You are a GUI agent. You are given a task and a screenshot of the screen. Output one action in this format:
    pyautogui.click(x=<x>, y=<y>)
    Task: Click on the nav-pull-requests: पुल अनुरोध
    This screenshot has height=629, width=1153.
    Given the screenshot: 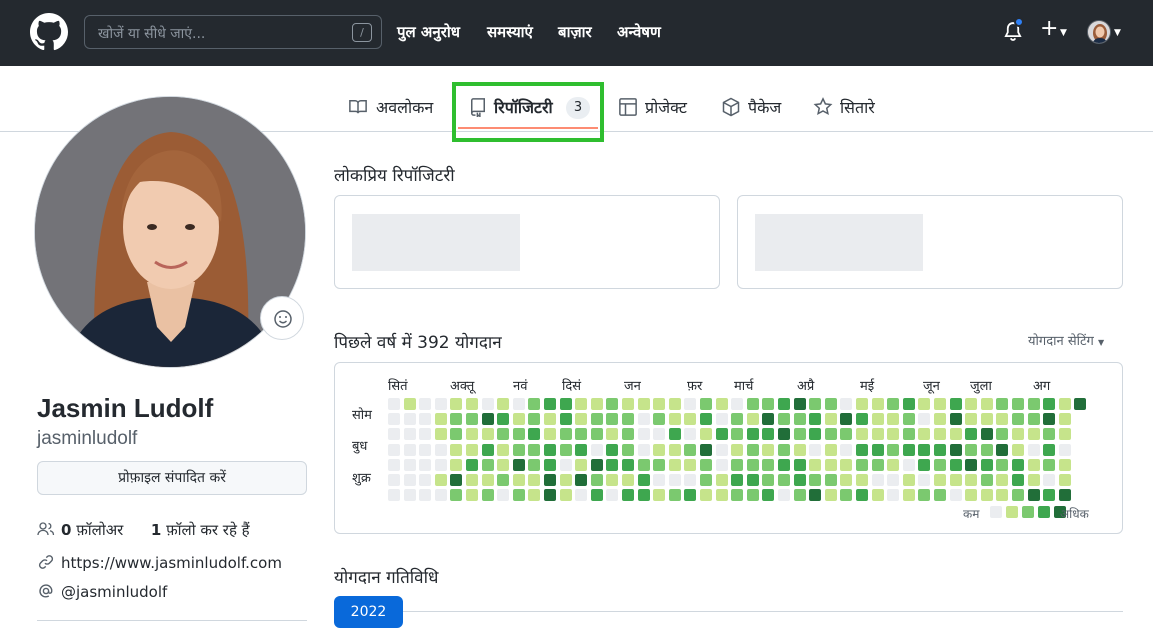 What is the action you would take?
    pyautogui.click(x=428, y=32)
    